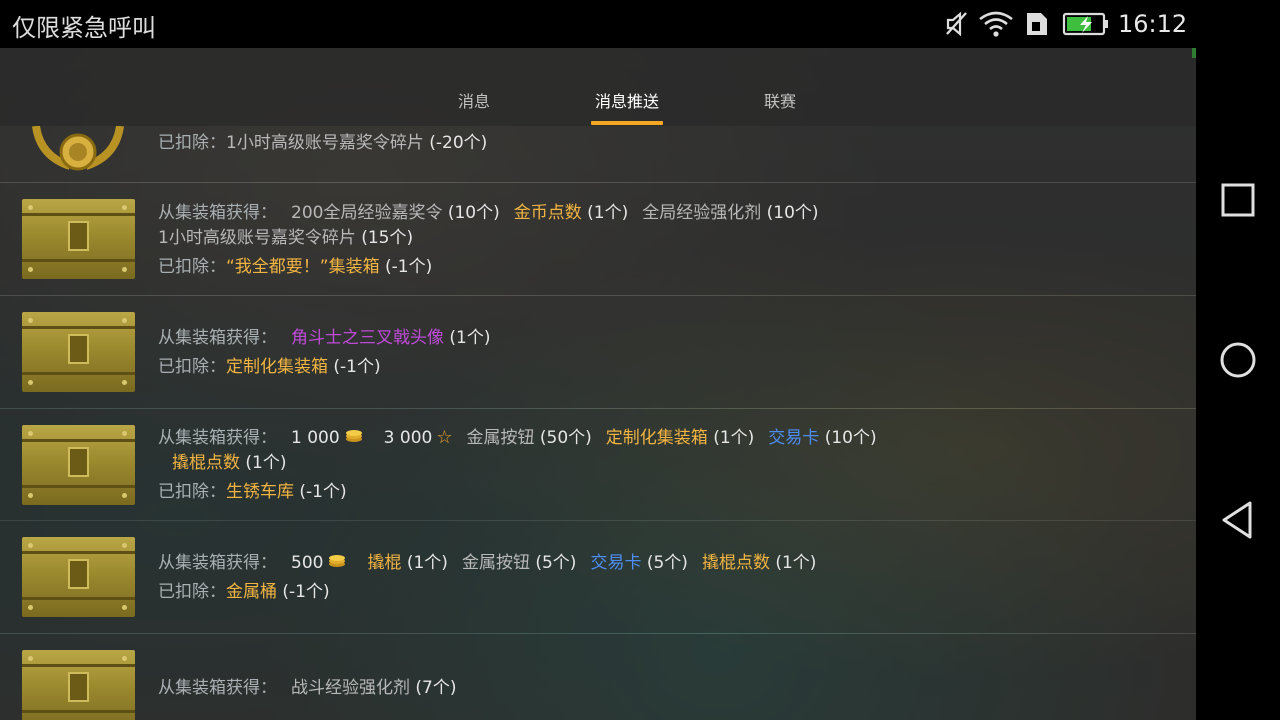 The height and width of the screenshot is (720, 1280). I want to click on rows-0-deducted_count: (-20个), so click(458, 143).